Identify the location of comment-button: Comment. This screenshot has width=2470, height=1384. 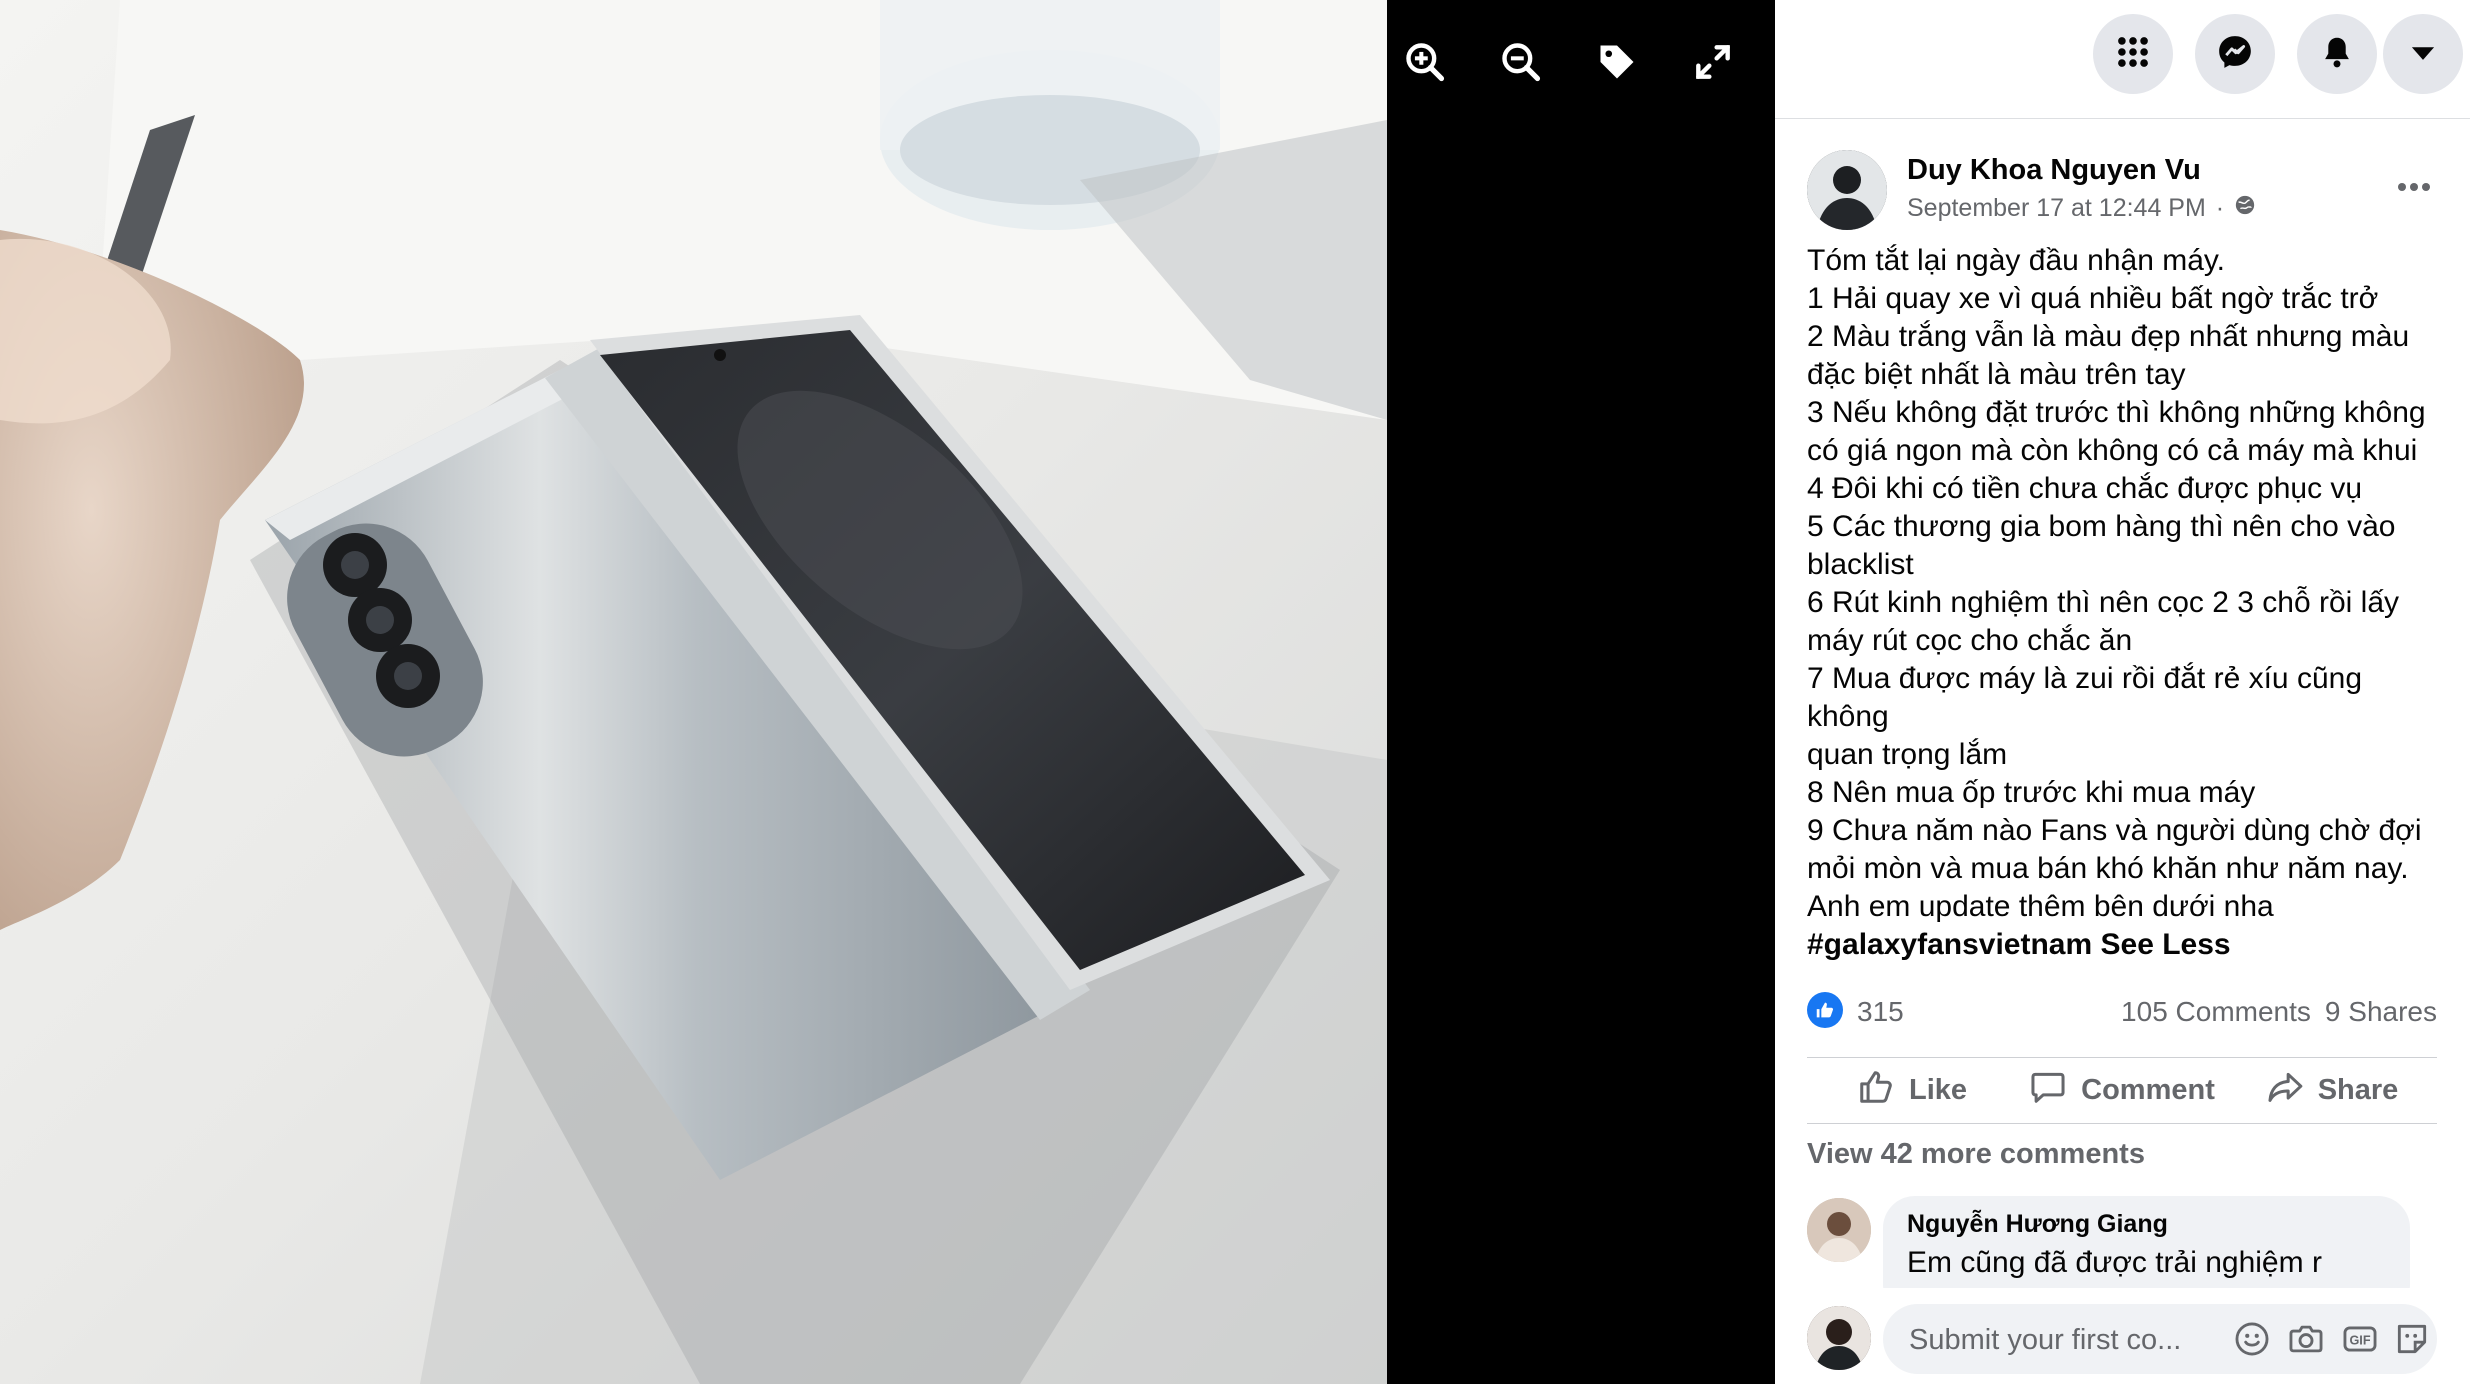
(2122, 1091).